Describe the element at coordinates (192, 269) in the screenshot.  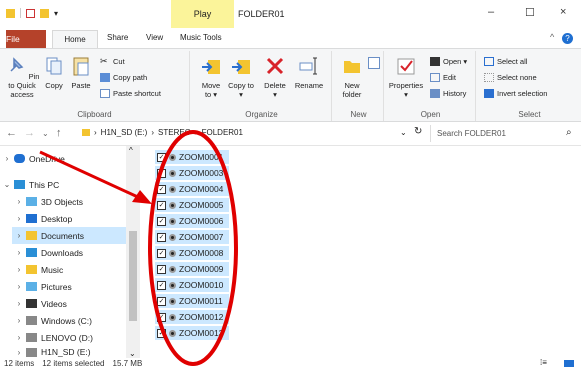
I see `file-item: ✓ ZOOM0009` at that location.